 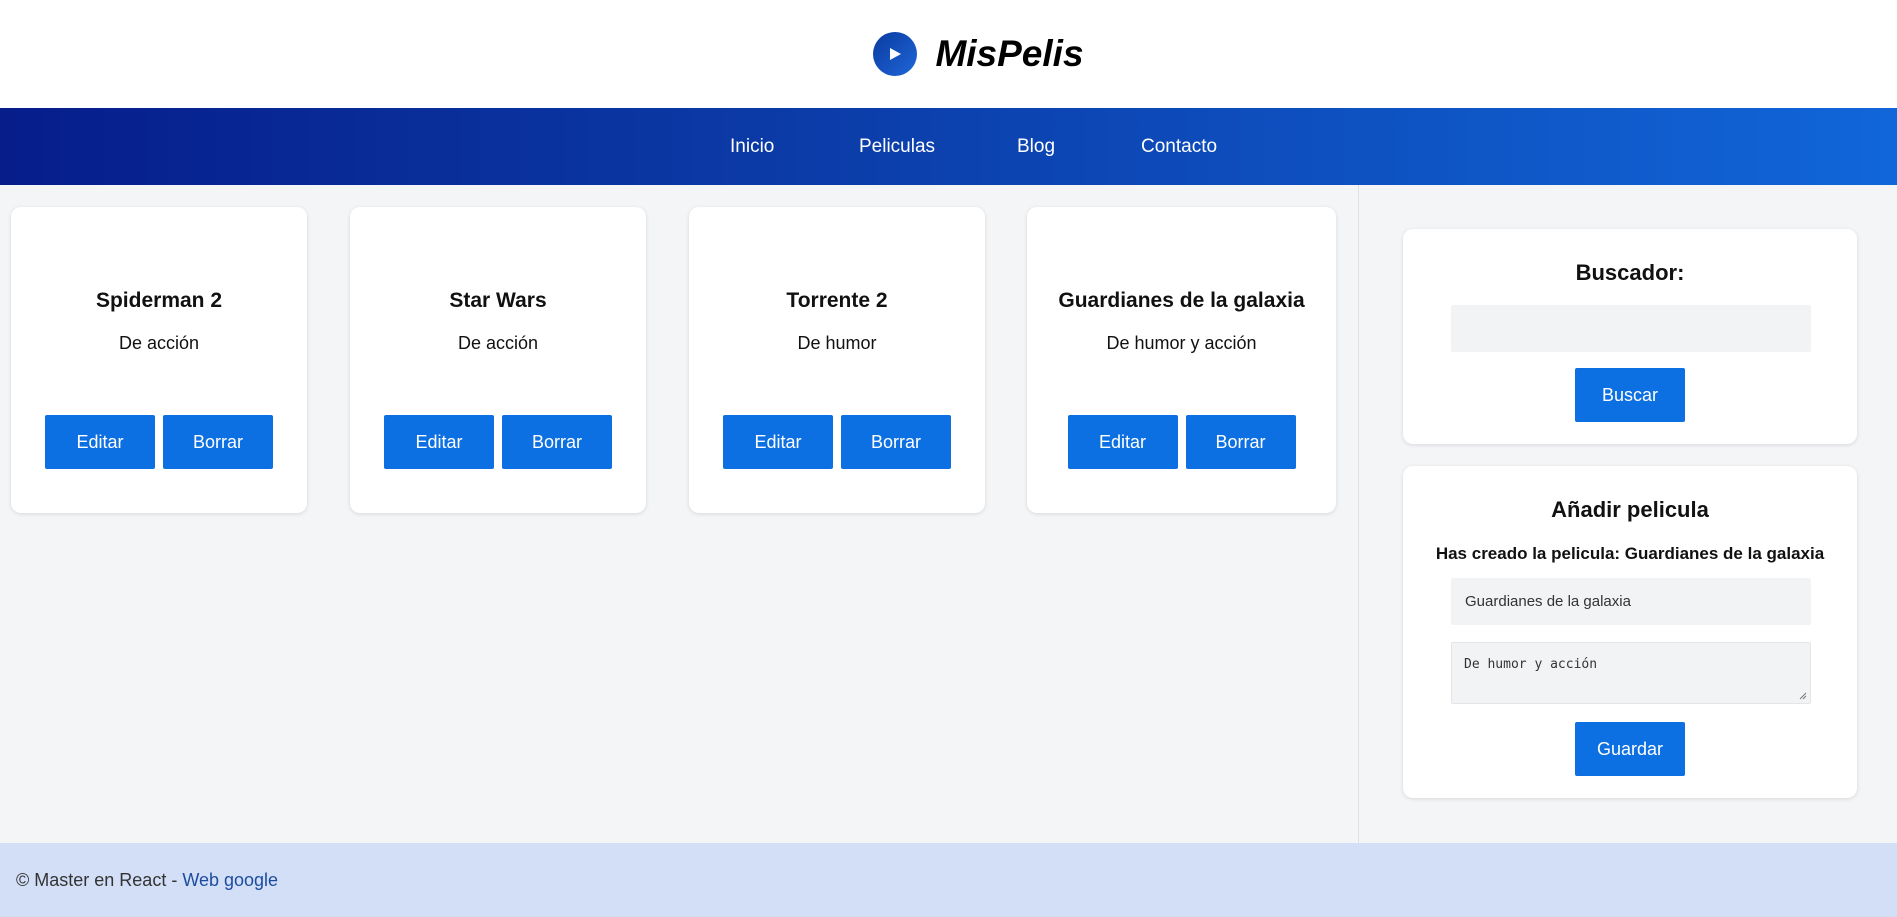 What do you see at coordinates (1181, 343) in the screenshot?
I see `movie-description: De humor y acción` at bounding box center [1181, 343].